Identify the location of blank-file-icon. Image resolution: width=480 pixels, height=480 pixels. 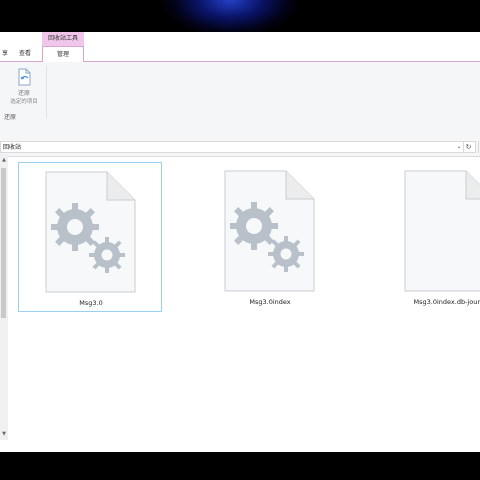
(442, 231).